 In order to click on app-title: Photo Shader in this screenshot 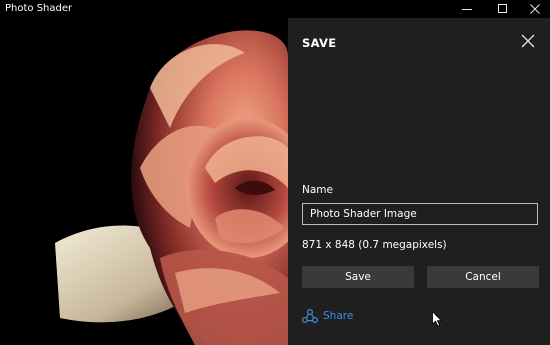, I will do `click(39, 8)`.